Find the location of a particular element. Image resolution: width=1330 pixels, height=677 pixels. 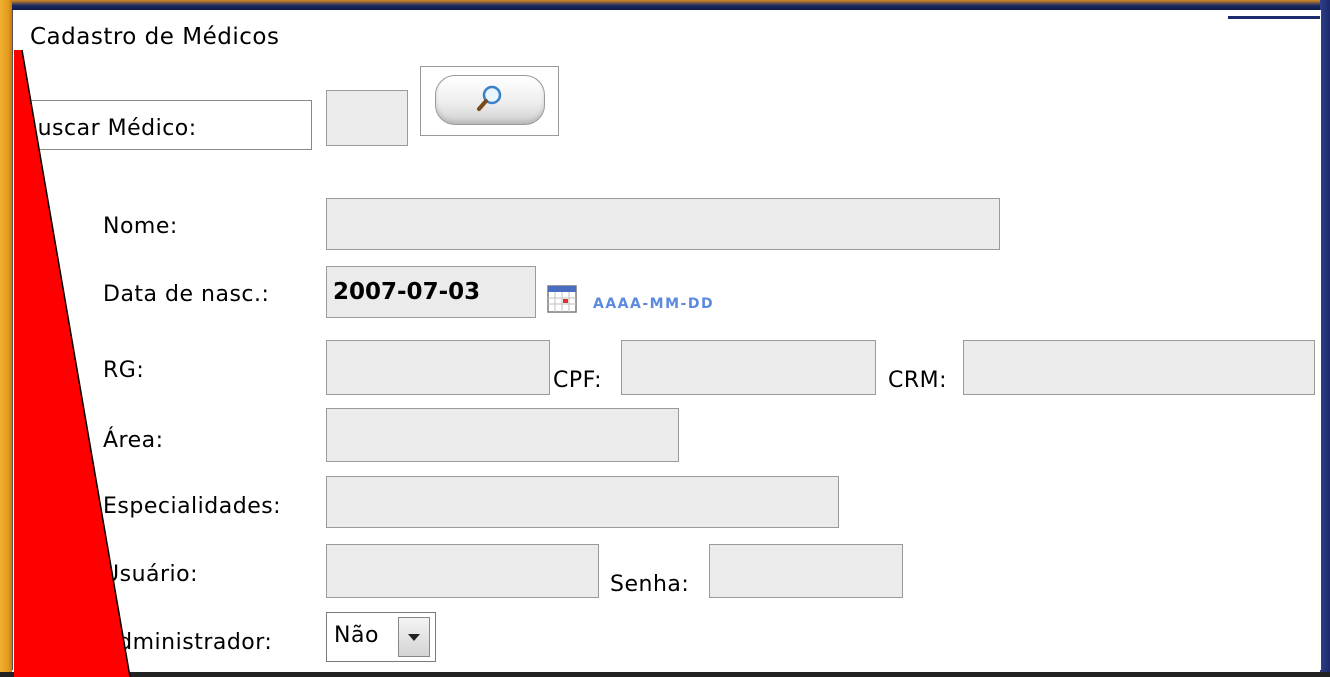

crm-input is located at coordinates (1139, 367).